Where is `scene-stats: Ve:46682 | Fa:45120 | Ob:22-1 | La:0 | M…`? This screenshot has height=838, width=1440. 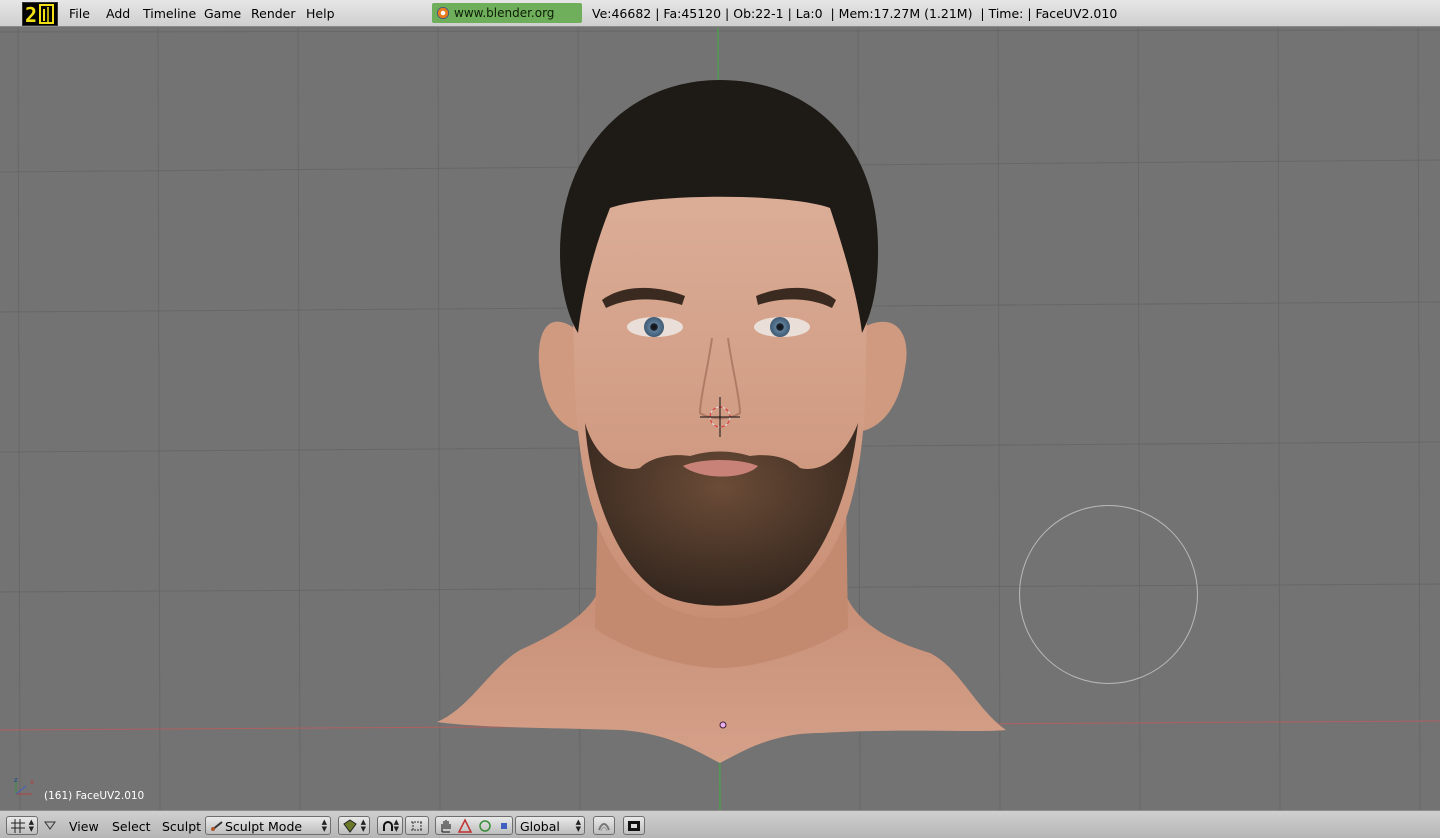 scene-stats: Ve:46682 | Fa:45120 | Ob:22-1 | La:0 | M… is located at coordinates (855, 13).